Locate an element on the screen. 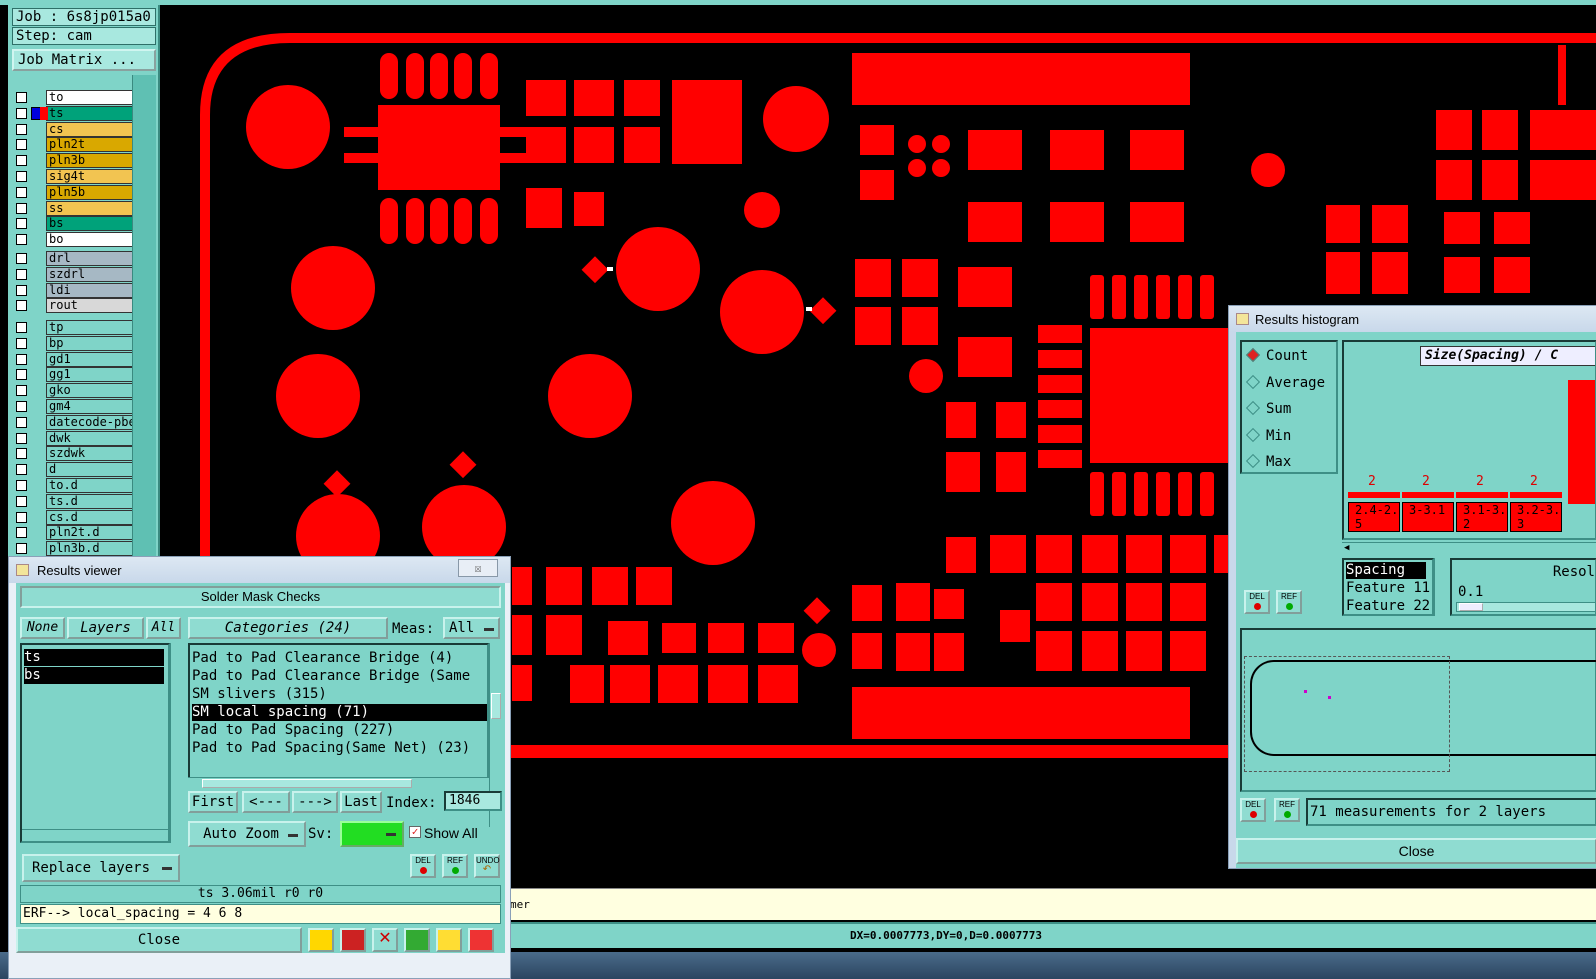 This screenshot has height=979, width=1596. histogram-titlebar: Results histogram is located at coordinates (1412, 319).